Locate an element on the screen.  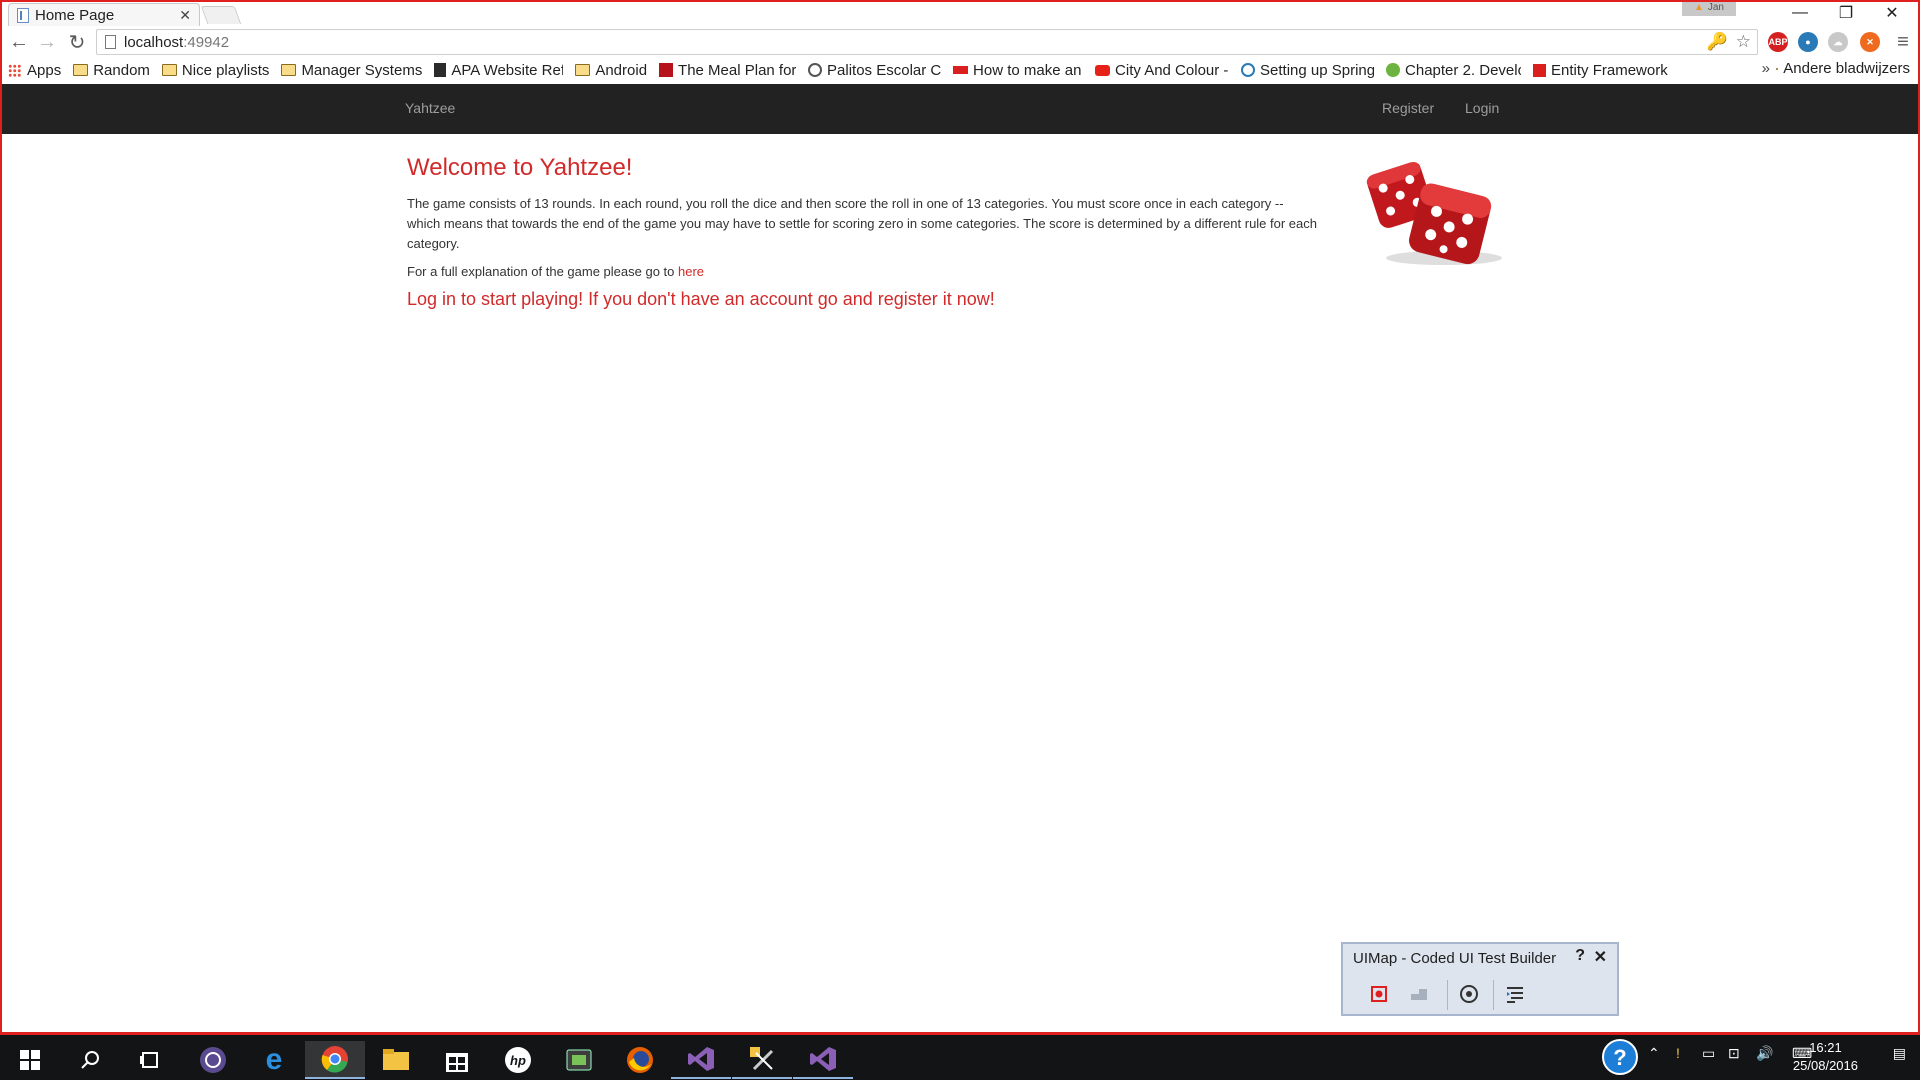
action-center-icon: ▤ is located at coordinates (1899, 1053).